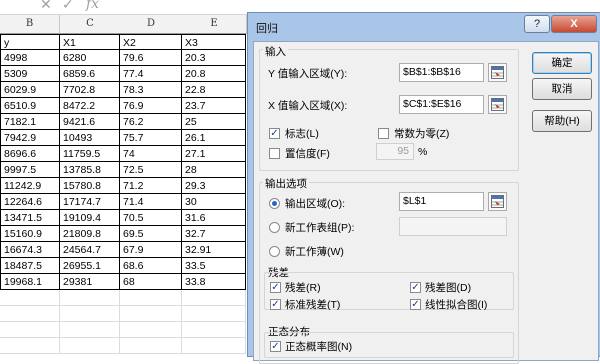  What do you see at coordinates (30, 186) in the screenshot?
I see `table-cell: 11242.9` at bounding box center [30, 186].